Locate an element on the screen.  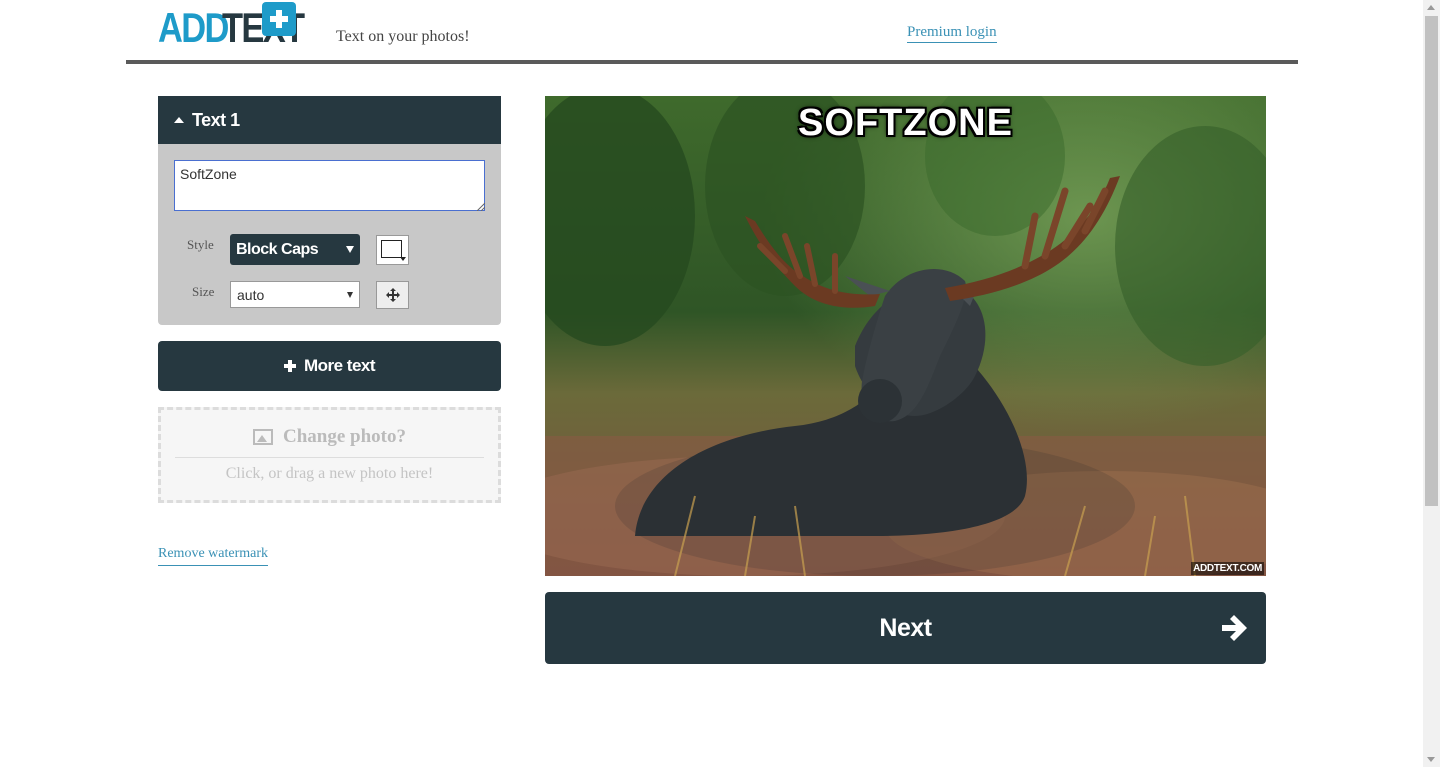
color-picker-button is located at coordinates (392, 250).